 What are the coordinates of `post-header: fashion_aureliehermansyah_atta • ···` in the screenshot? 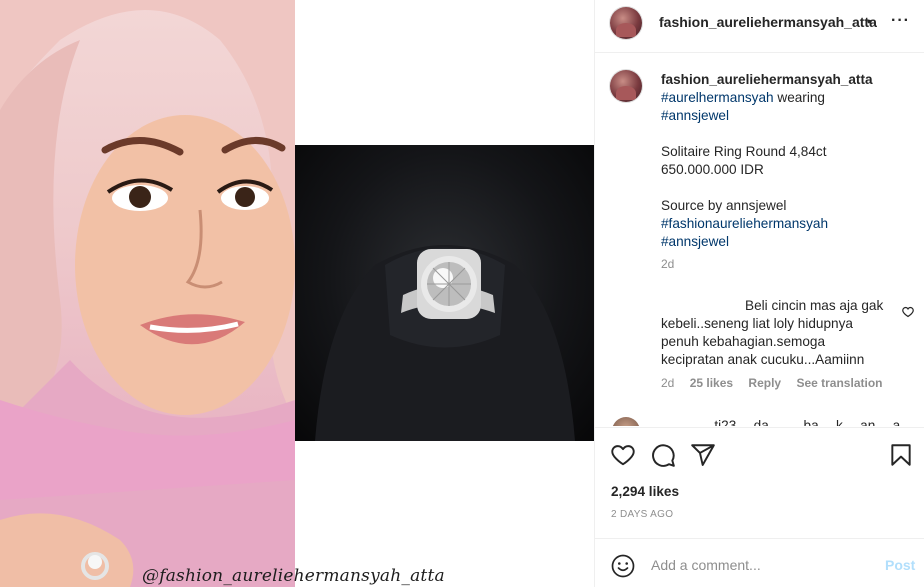 It's located at (759, 26).